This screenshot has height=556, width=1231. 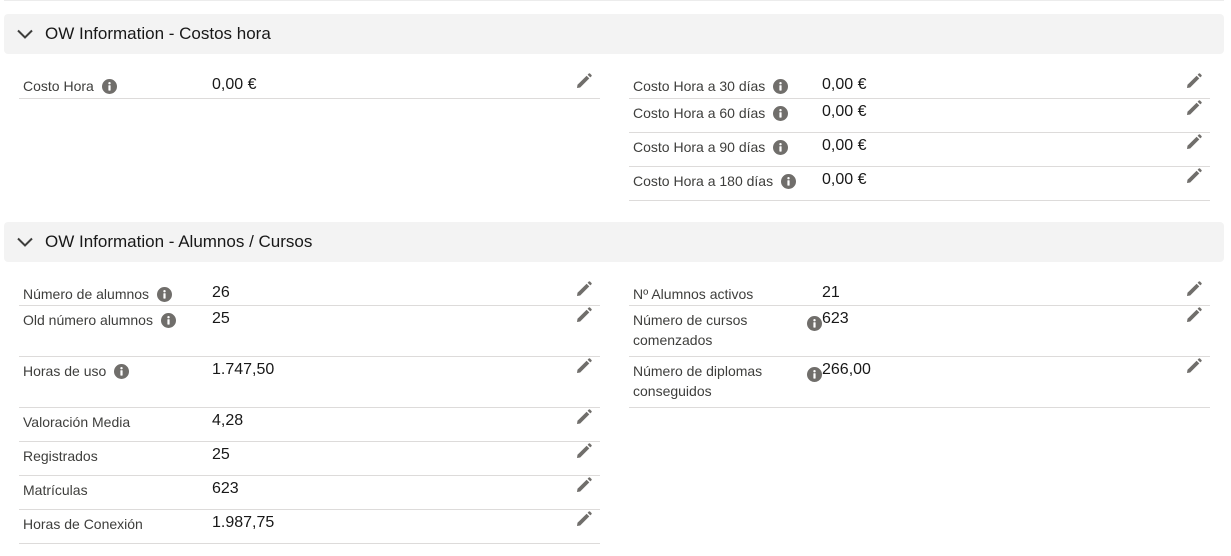 I want to click on field-label: Costo Hora a 60 días, so click(x=726, y=113).